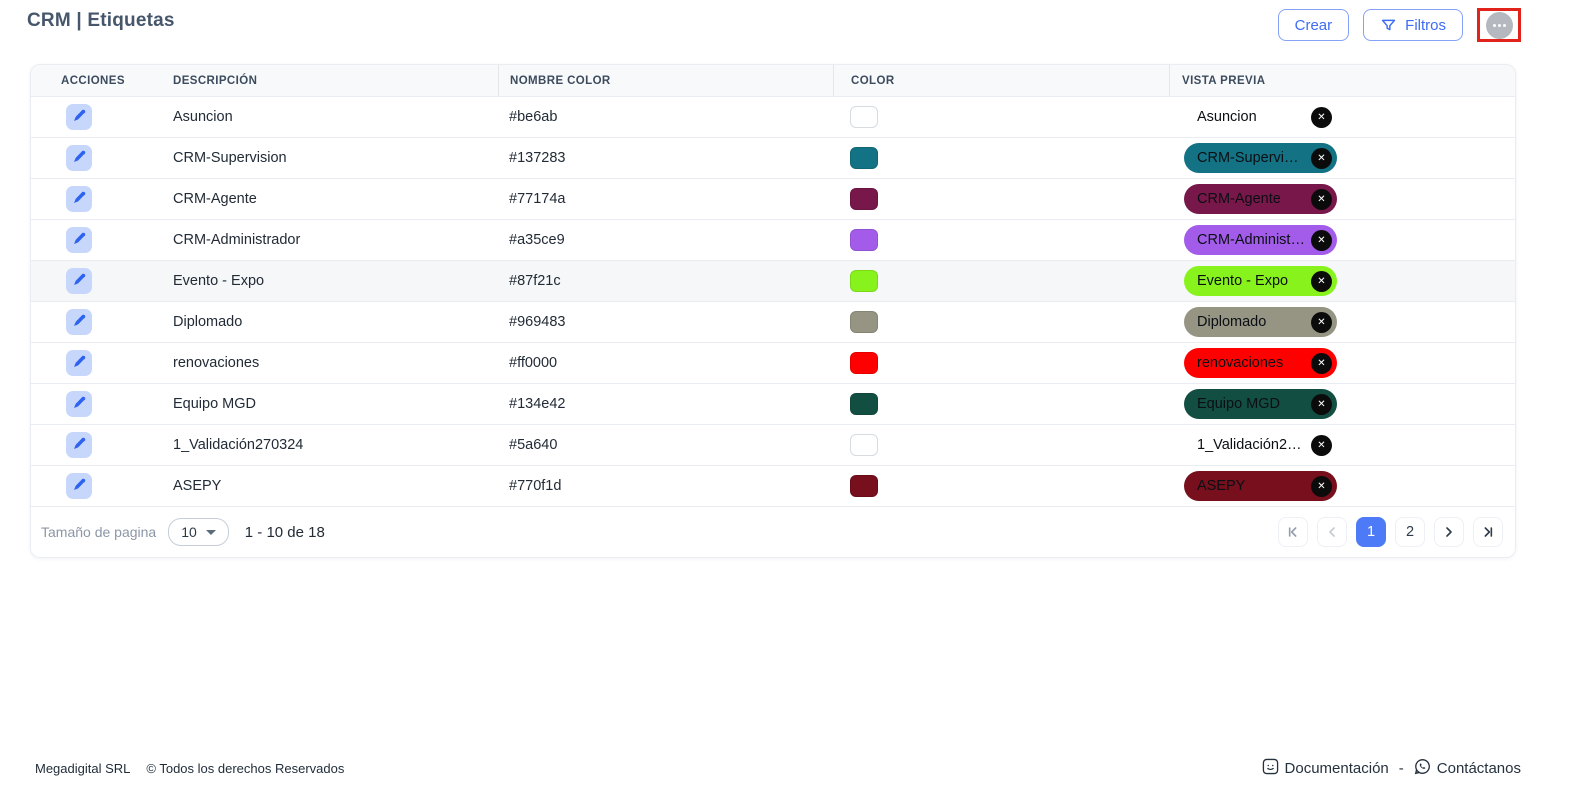 The width and height of the screenshot is (1586, 793). Describe the element at coordinates (533, 363) in the screenshot. I see `color-name-text: #ff0000` at that location.